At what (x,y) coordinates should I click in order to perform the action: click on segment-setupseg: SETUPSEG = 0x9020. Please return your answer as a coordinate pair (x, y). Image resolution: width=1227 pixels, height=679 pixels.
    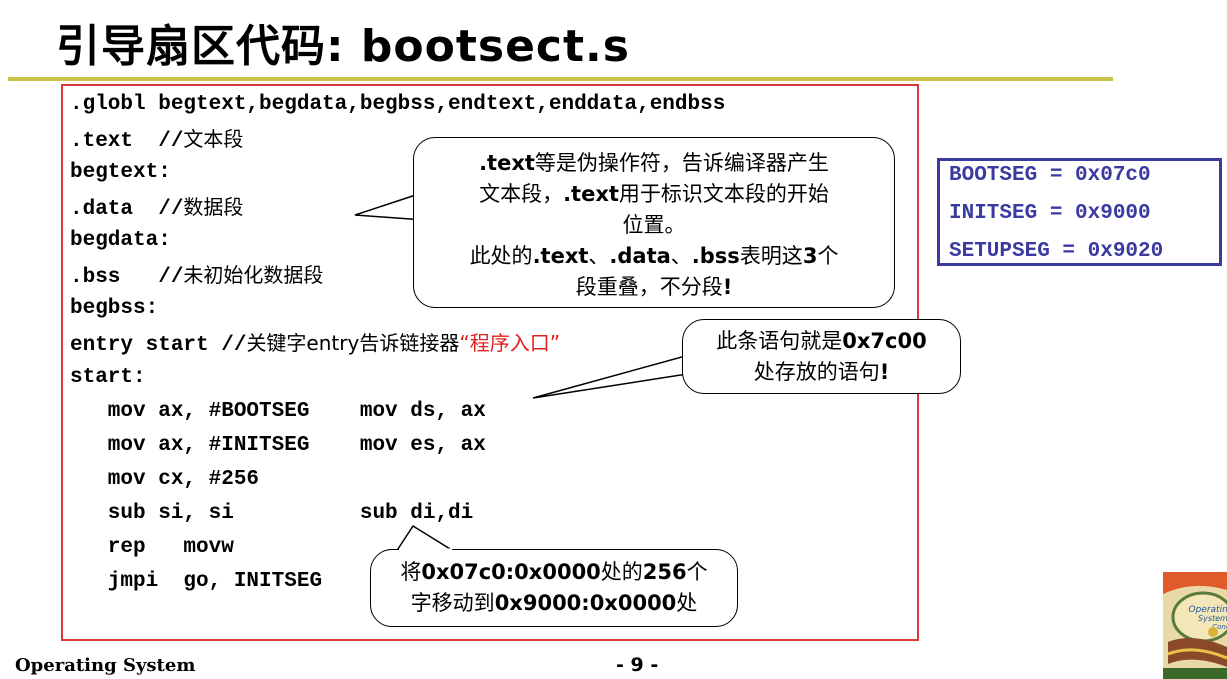
    Looking at the image, I should click on (1056, 251).